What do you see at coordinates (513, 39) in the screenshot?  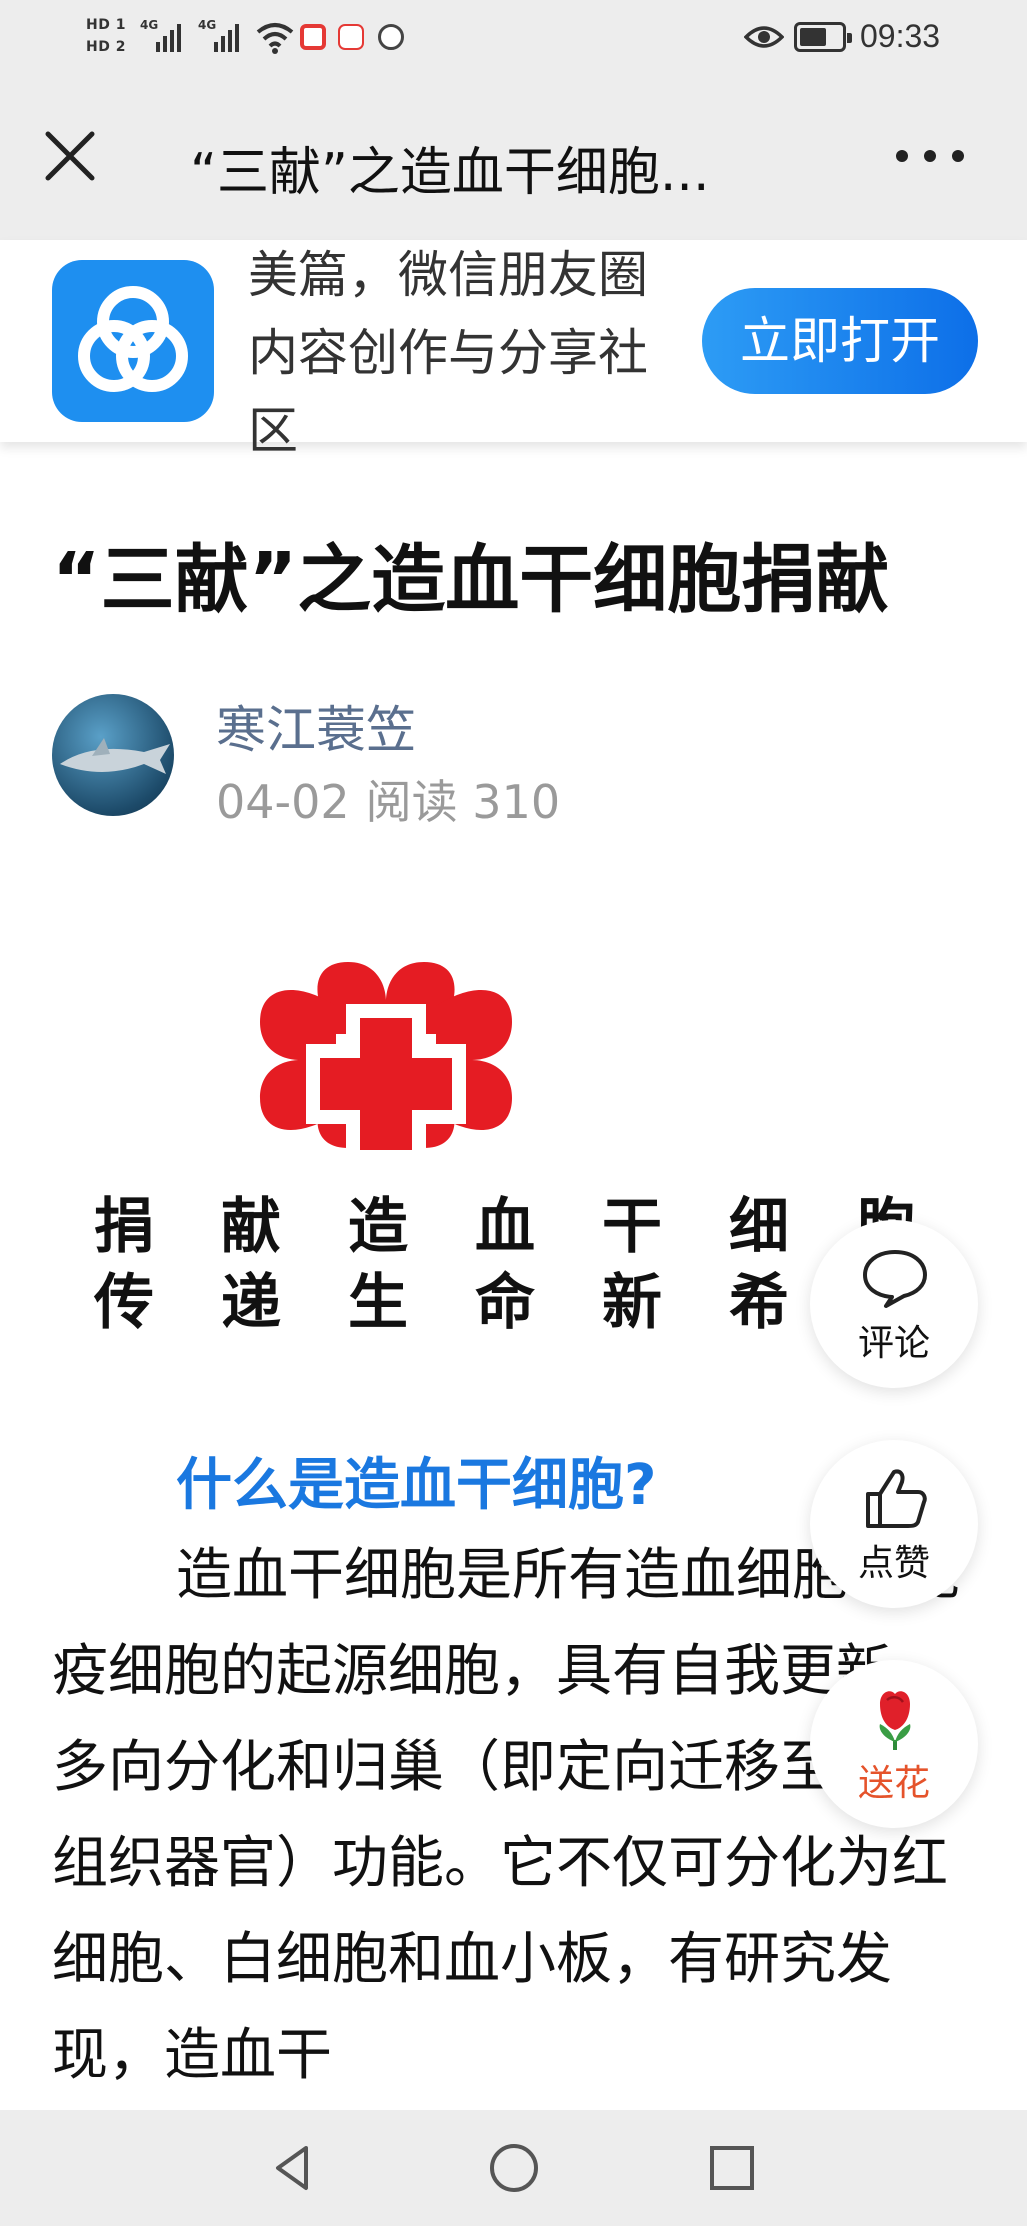 I see `status-bar: HD 1 HD 2 4G 4G 09:33` at bounding box center [513, 39].